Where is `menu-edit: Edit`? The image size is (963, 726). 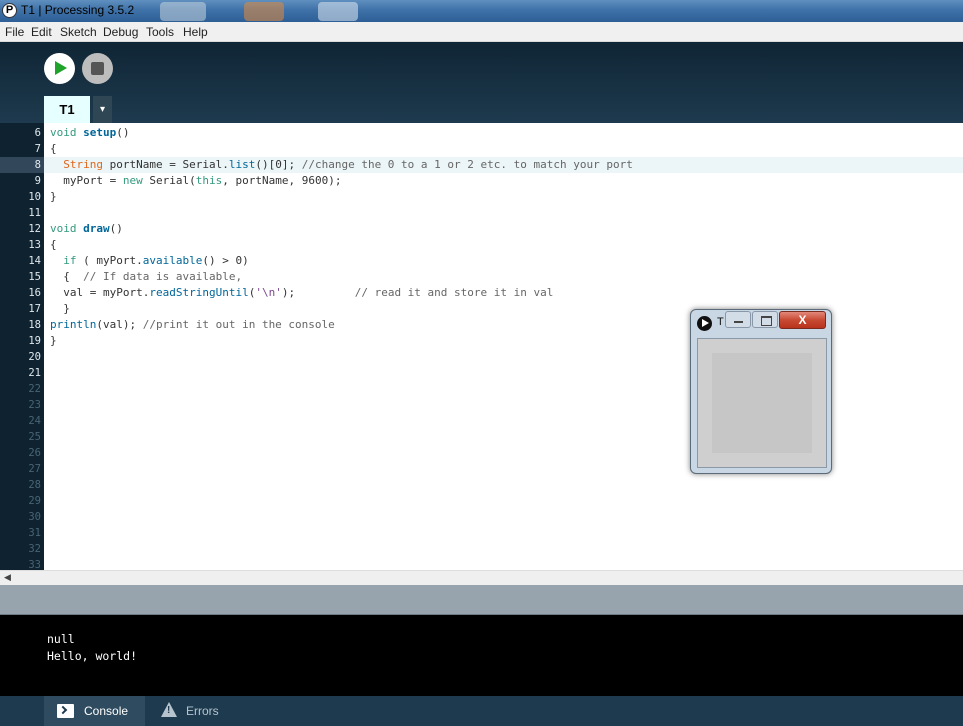 menu-edit: Edit is located at coordinates (41, 32).